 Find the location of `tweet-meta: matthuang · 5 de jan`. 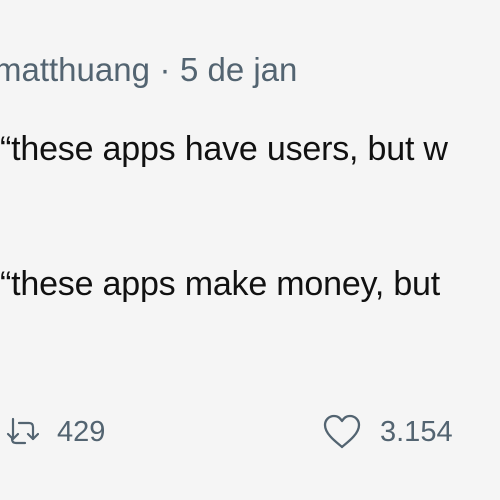

tweet-meta: matthuang · 5 de jan is located at coordinates (148, 70).